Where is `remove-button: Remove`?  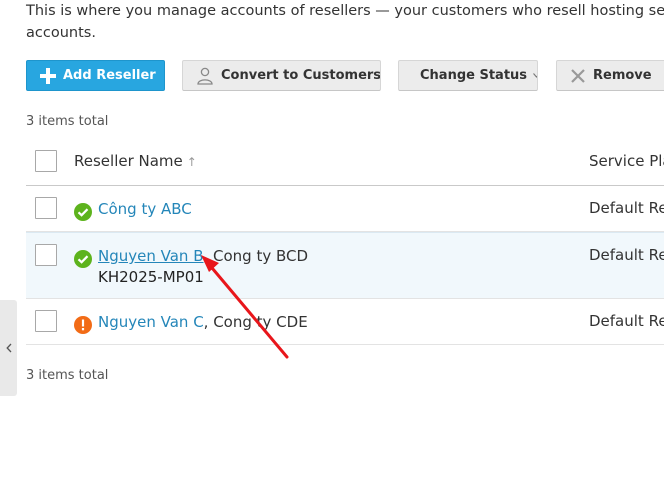
remove-button: Remove is located at coordinates (610, 75).